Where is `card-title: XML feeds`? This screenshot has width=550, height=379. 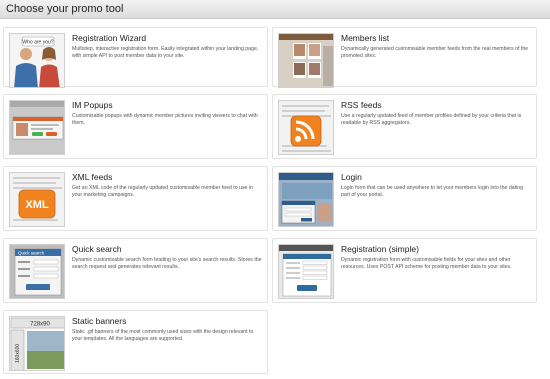
card-title: XML feeds is located at coordinates (92, 177).